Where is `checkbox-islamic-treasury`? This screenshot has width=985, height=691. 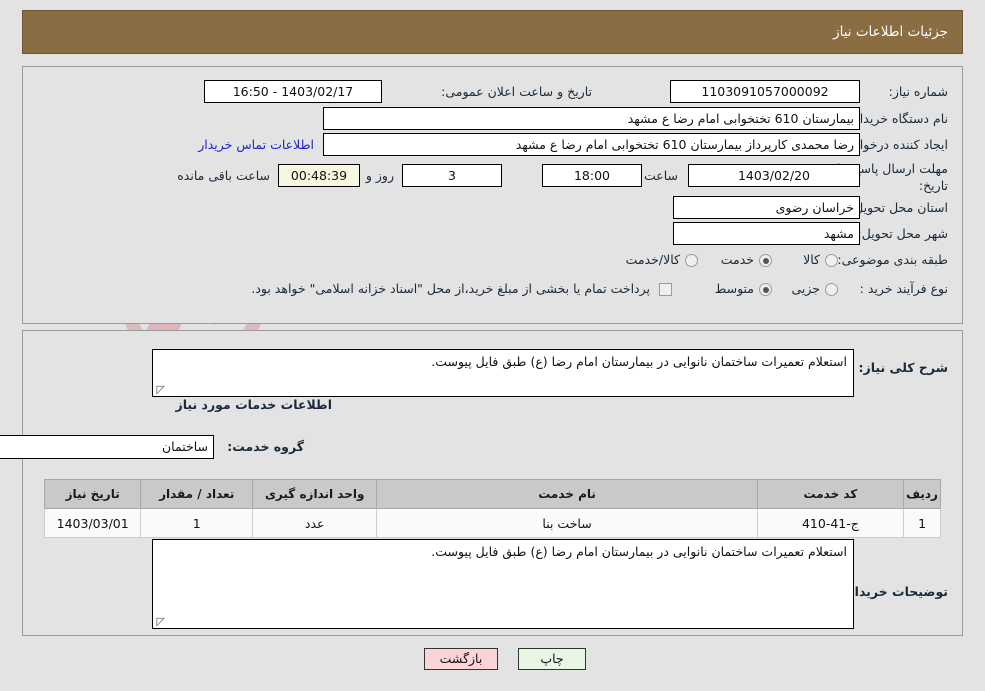 checkbox-islamic-treasury is located at coordinates (665, 289).